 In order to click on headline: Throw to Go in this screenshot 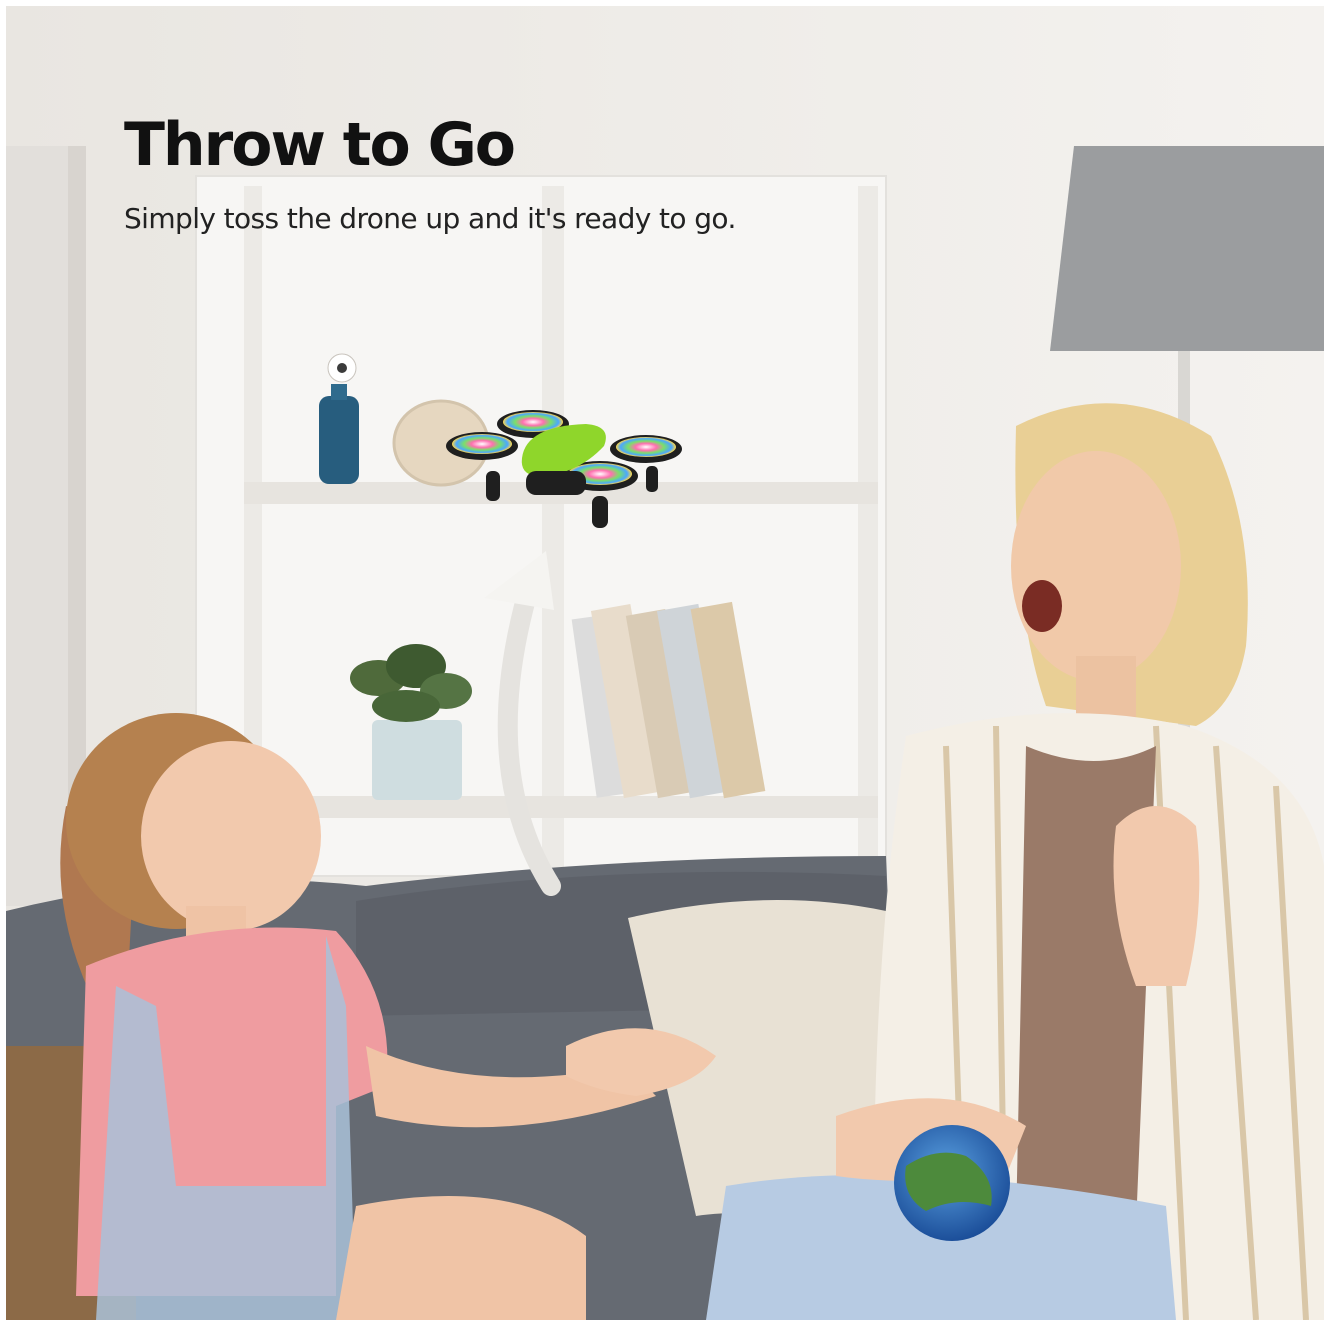, I will do `click(320, 145)`.